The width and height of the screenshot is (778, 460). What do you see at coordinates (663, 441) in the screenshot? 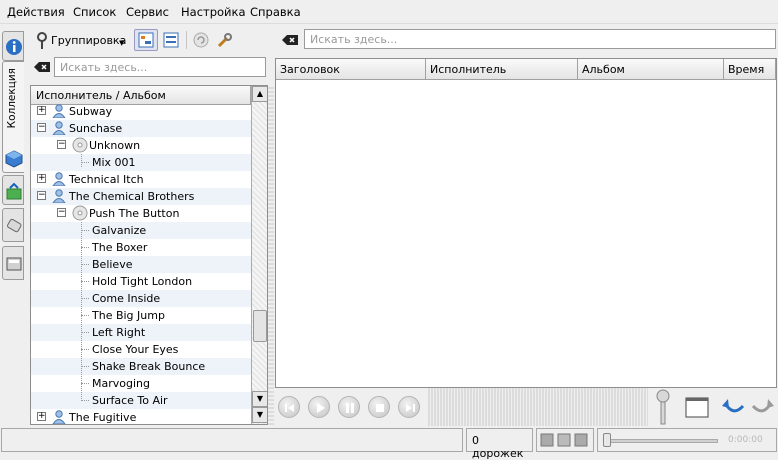
I see `seek-slider` at bounding box center [663, 441].